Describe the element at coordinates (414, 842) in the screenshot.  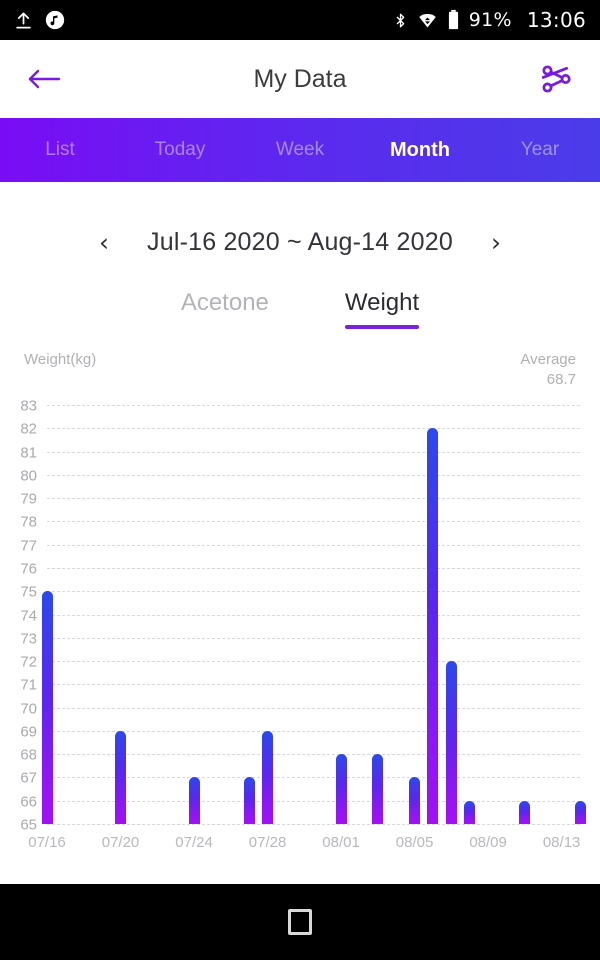
I see `x-axis-tick: 08/05` at that location.